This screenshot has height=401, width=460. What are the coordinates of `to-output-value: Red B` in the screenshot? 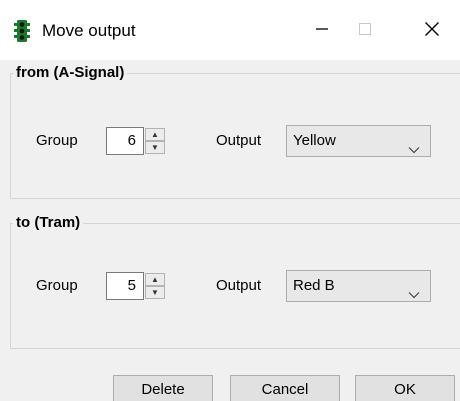 It's located at (314, 285).